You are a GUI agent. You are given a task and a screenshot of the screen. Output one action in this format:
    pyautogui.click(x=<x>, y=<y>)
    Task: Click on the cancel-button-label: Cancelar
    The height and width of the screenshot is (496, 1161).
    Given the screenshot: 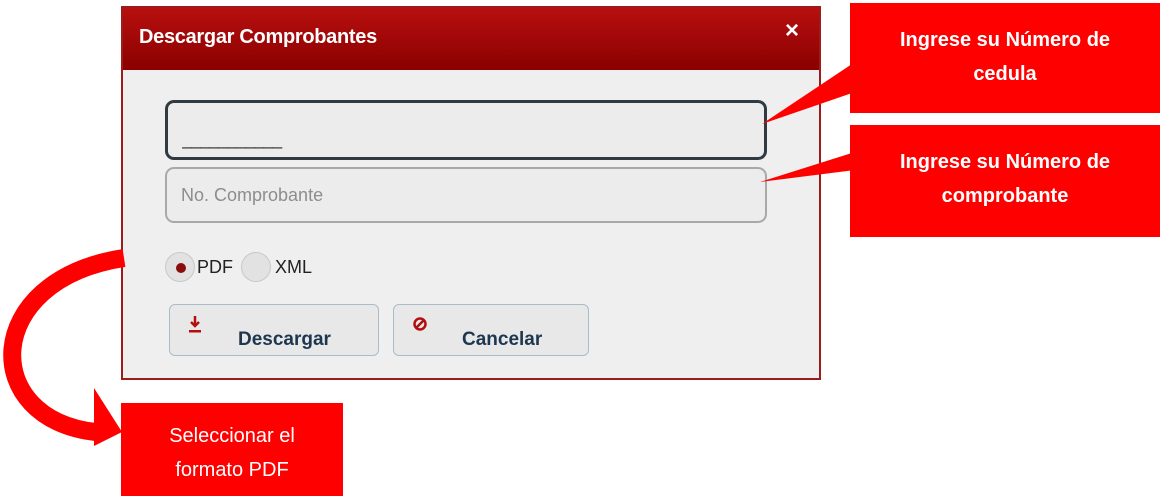 What is the action you would take?
    pyautogui.click(x=502, y=339)
    